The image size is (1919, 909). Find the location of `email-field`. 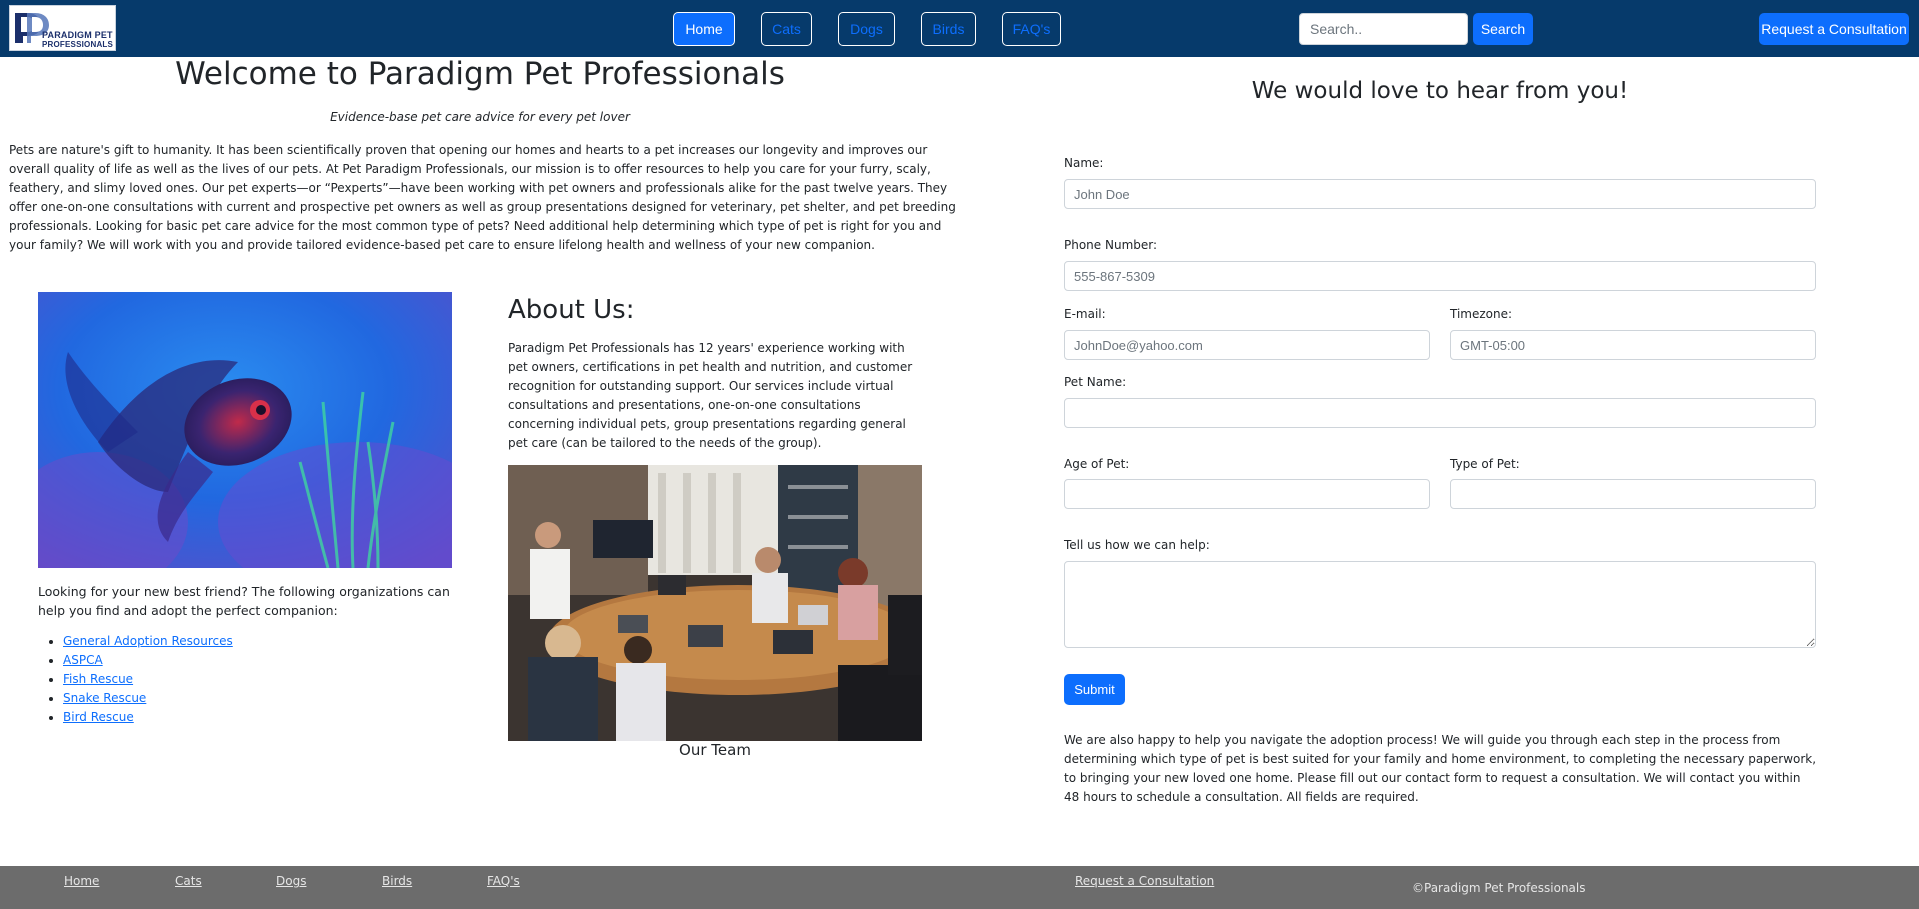

email-field is located at coordinates (1247, 345).